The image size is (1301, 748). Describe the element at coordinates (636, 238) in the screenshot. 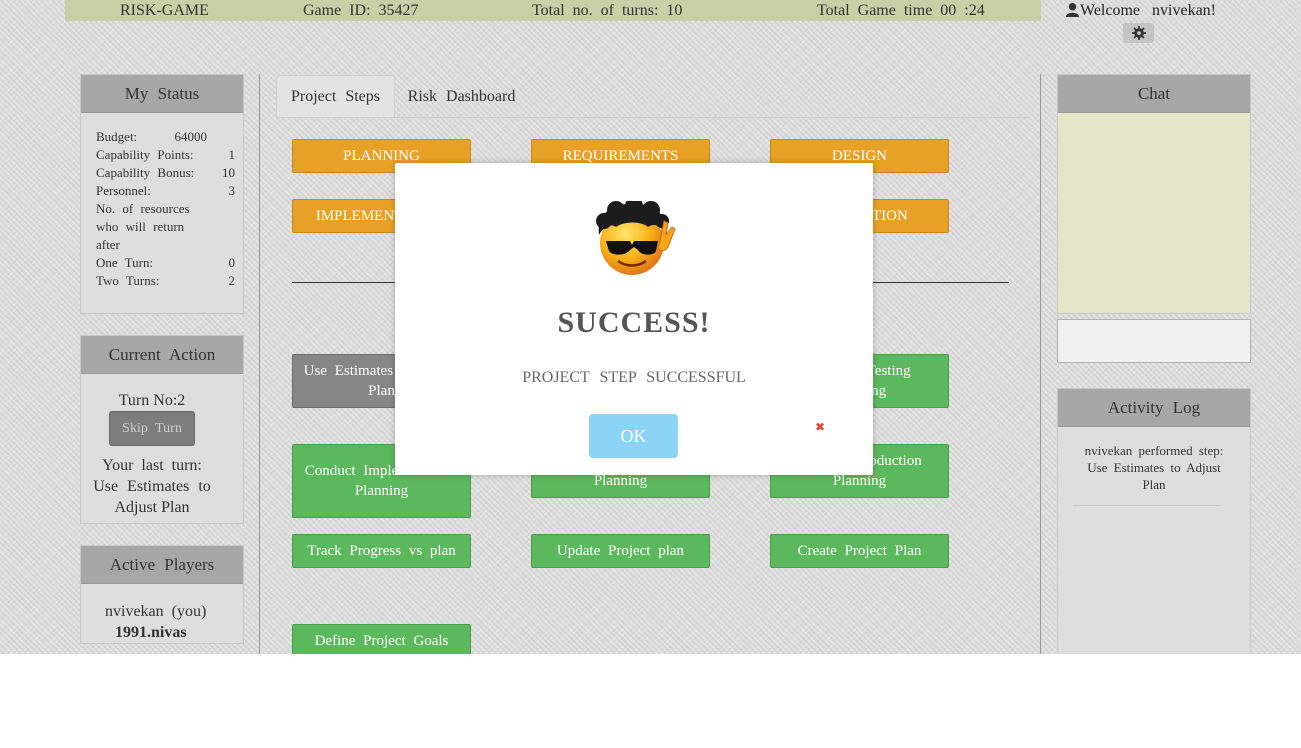

I see `cool-emoji-icon` at that location.